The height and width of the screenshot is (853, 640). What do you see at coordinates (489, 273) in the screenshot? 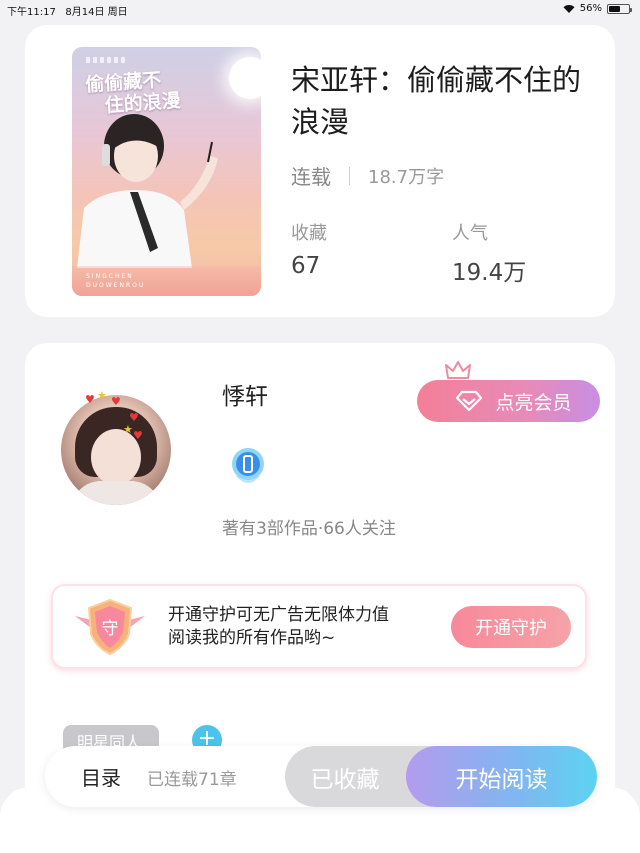
I see `popularity-value: 19.4万` at bounding box center [489, 273].